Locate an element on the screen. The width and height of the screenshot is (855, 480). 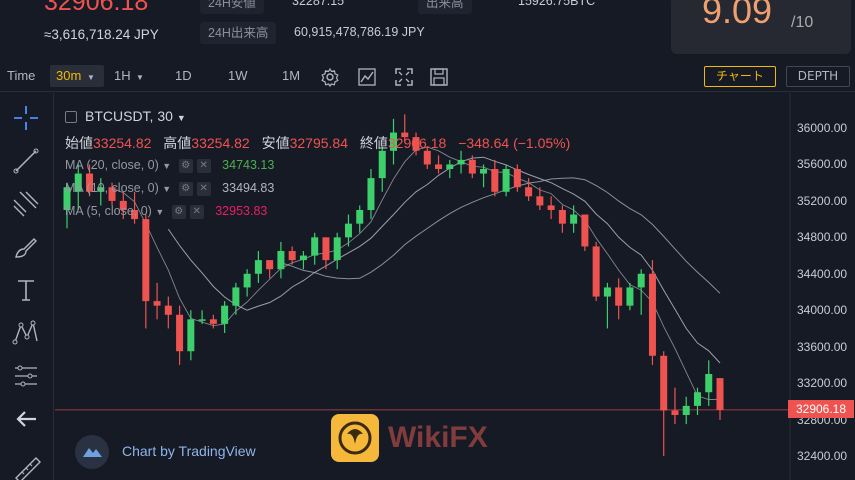
stat-24h-volume-label: 24H出来高 is located at coordinates (238, 33).